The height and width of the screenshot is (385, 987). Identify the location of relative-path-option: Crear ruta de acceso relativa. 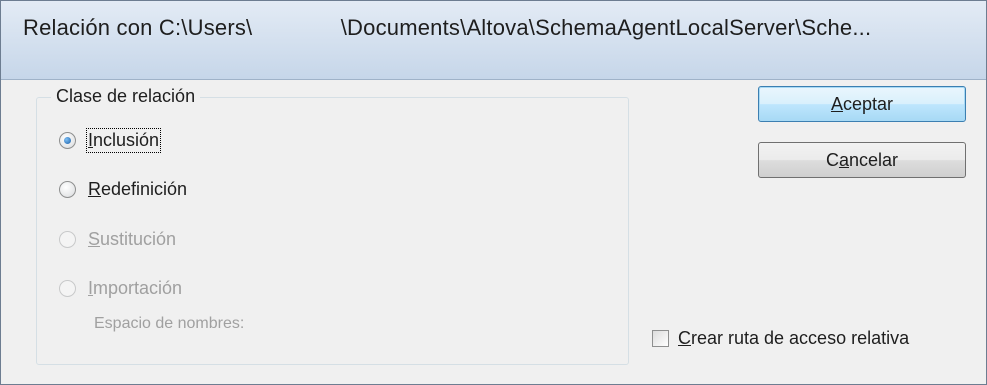
(780, 338).